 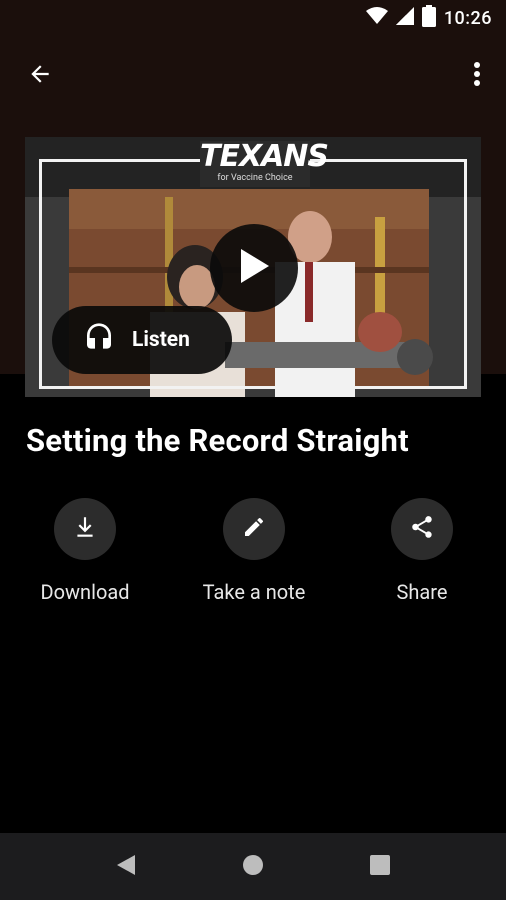 What do you see at coordinates (404, 18) in the screenshot?
I see `signal-icon` at bounding box center [404, 18].